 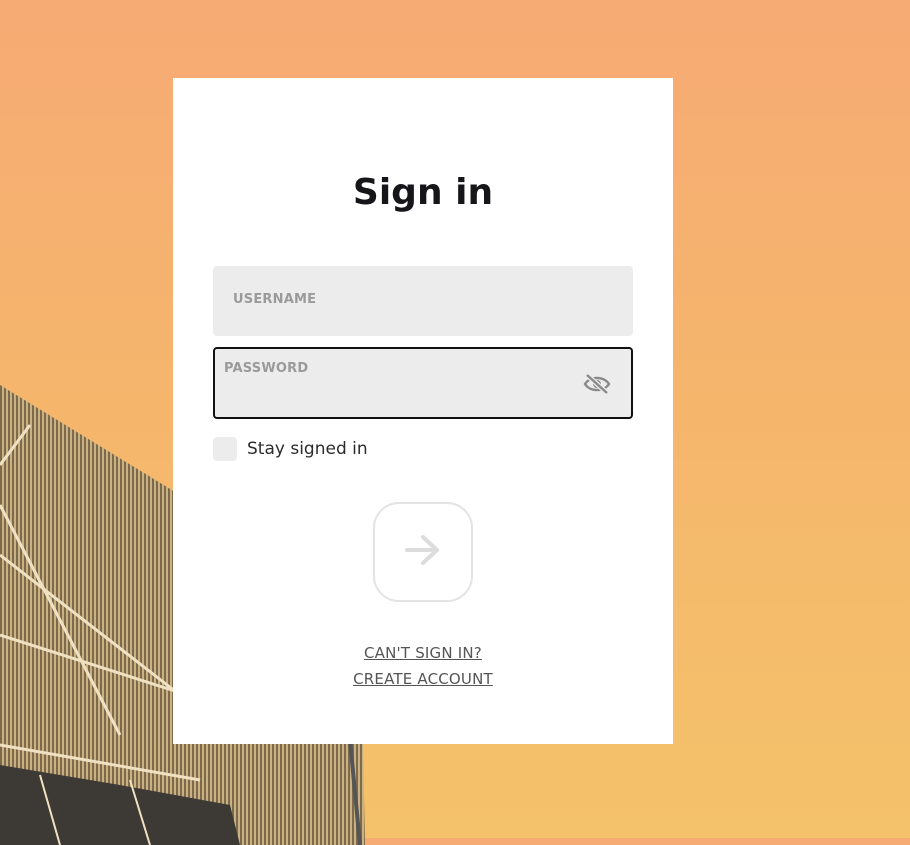 I want to click on stay-signed-in-label: Stay signed in, so click(x=307, y=449).